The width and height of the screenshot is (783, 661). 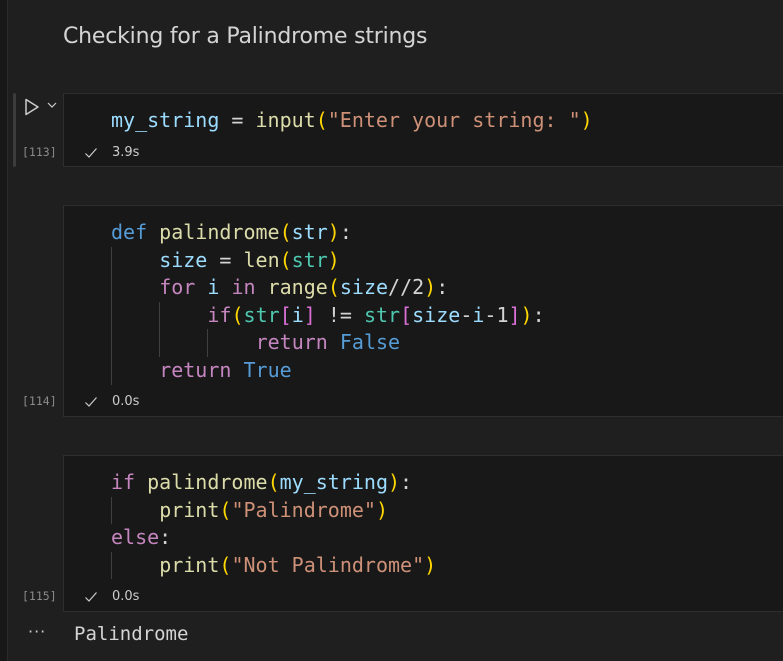 I want to click on cell-focus-indicator, so click(x=14, y=130).